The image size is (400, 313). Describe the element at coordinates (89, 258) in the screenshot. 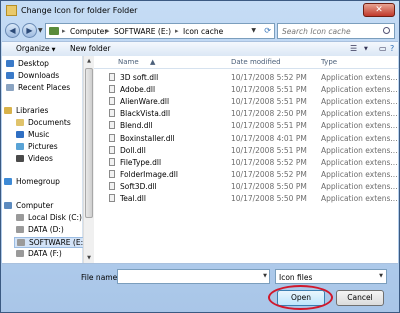

I see `scroll-down-icon: ▼` at that location.